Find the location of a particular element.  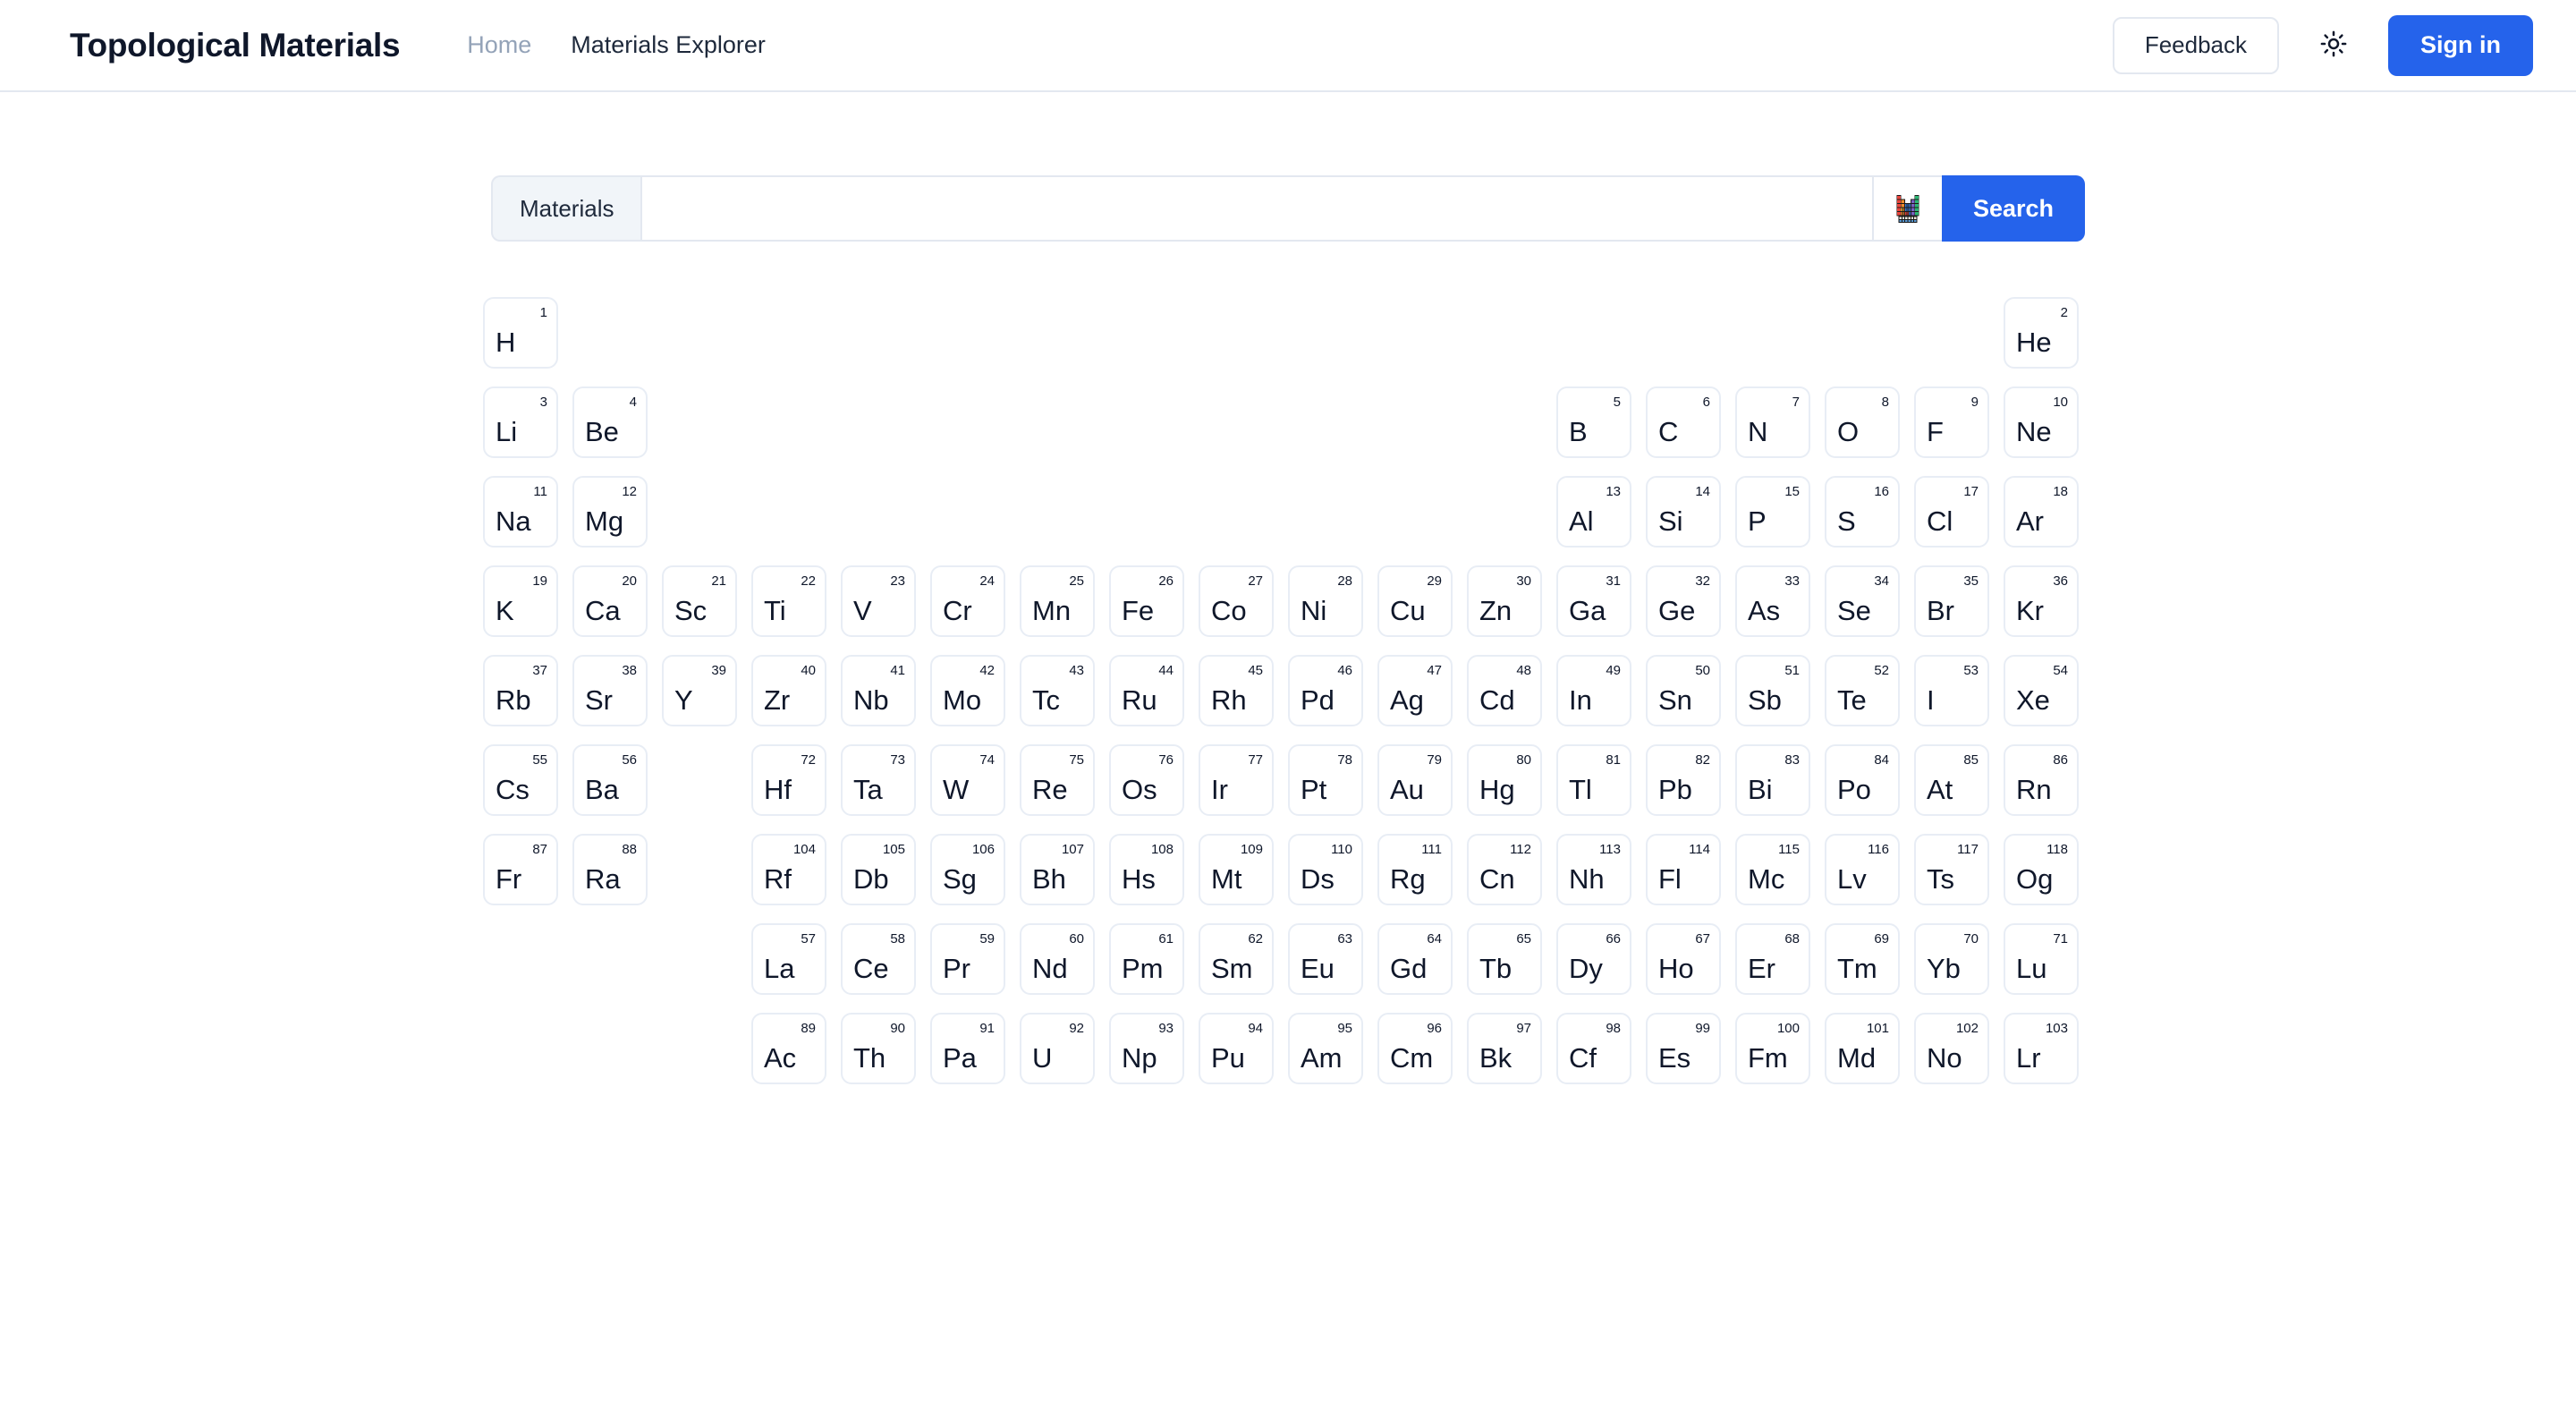

element-cell: Mc 115 is located at coordinates (1772, 869).